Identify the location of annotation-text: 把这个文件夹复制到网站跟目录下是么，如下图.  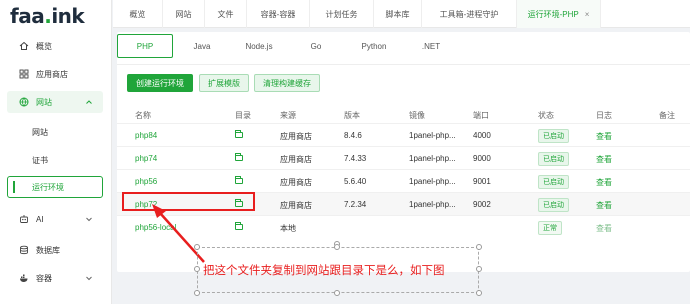
(324, 270).